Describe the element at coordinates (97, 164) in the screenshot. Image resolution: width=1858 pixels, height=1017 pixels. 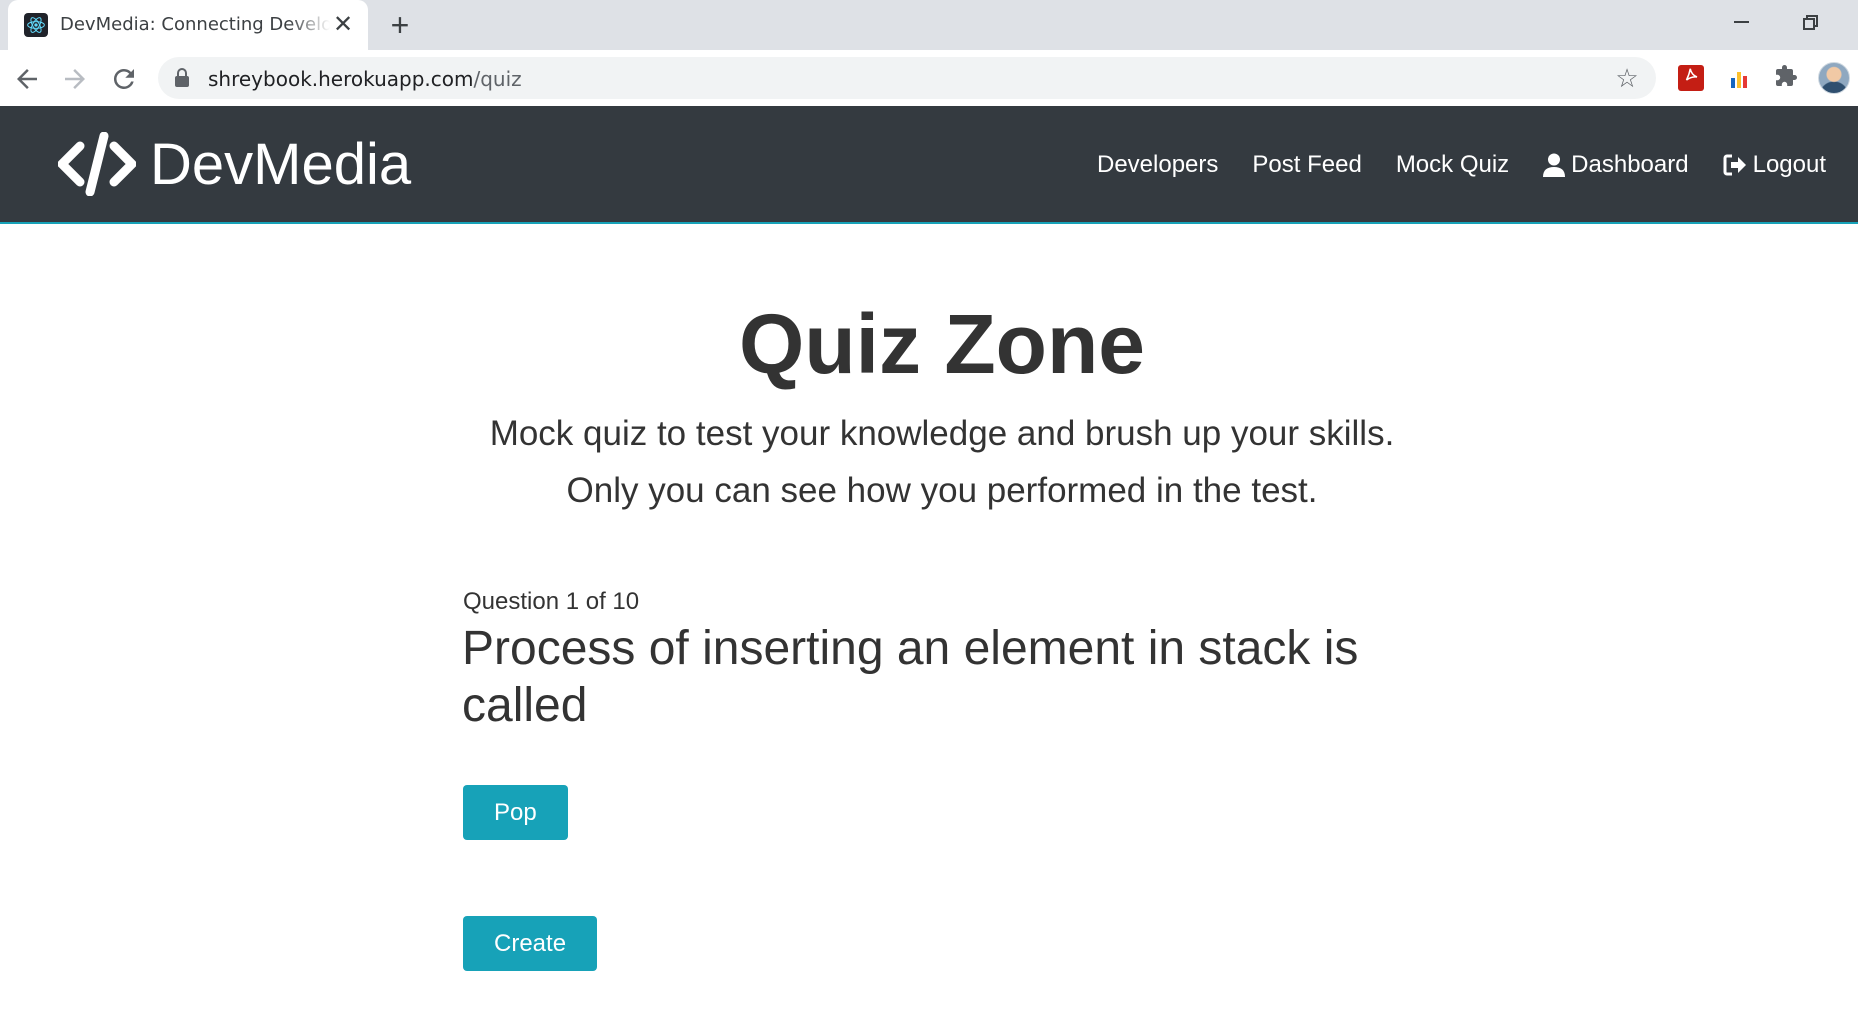
I see `code-icon` at that location.